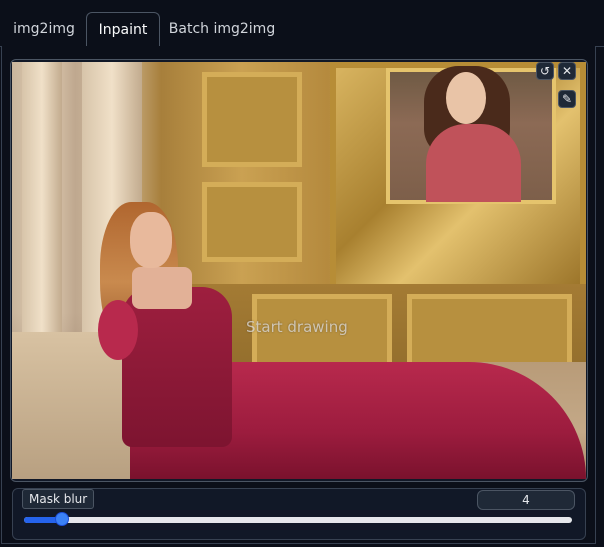  I want to click on portrait, so click(471, 135).